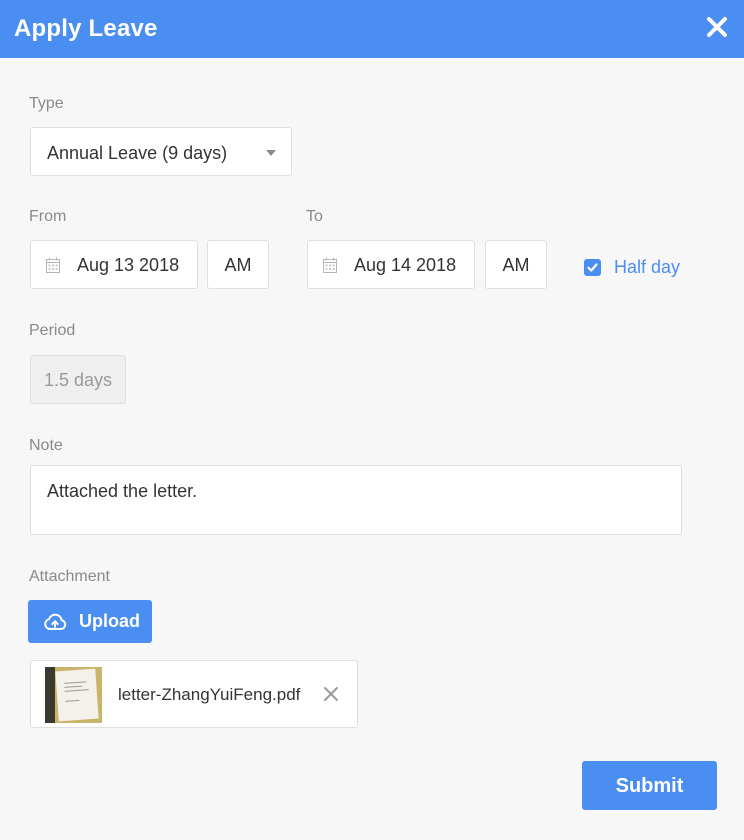  I want to click on remove-file-icon, so click(331, 694).